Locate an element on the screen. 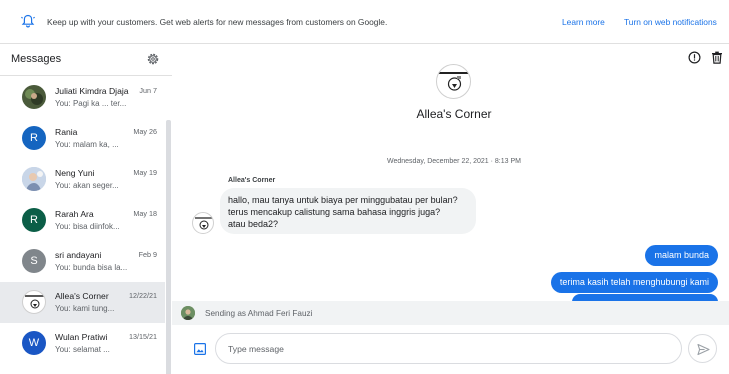 This screenshot has height=374, width=729. conversation-date: Jun 7 is located at coordinates (148, 90).